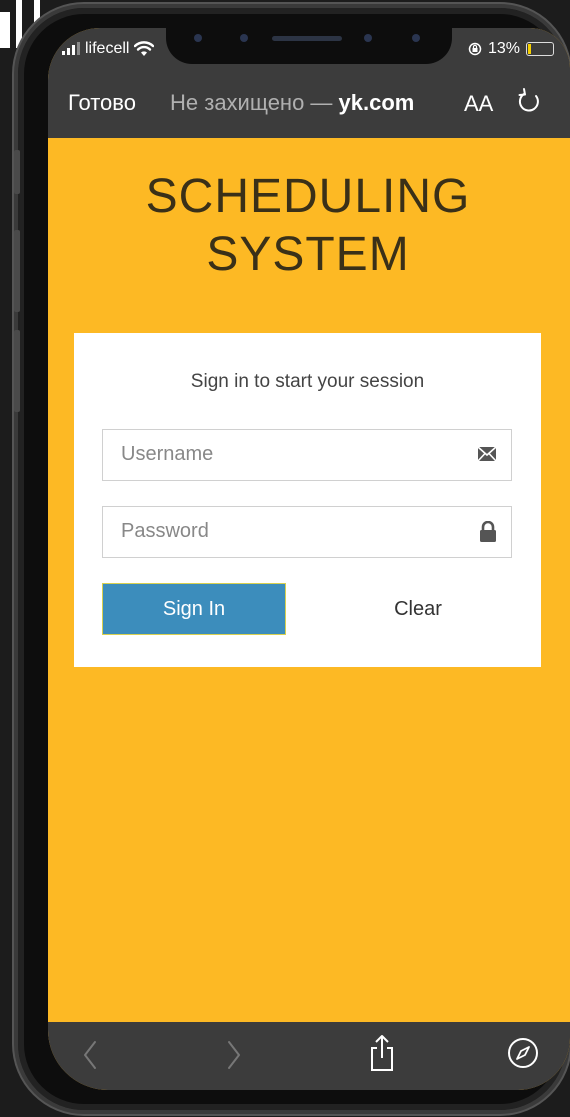 Image resolution: width=570 pixels, height=1117 pixels. I want to click on forward-icon, so click(234, 1055).